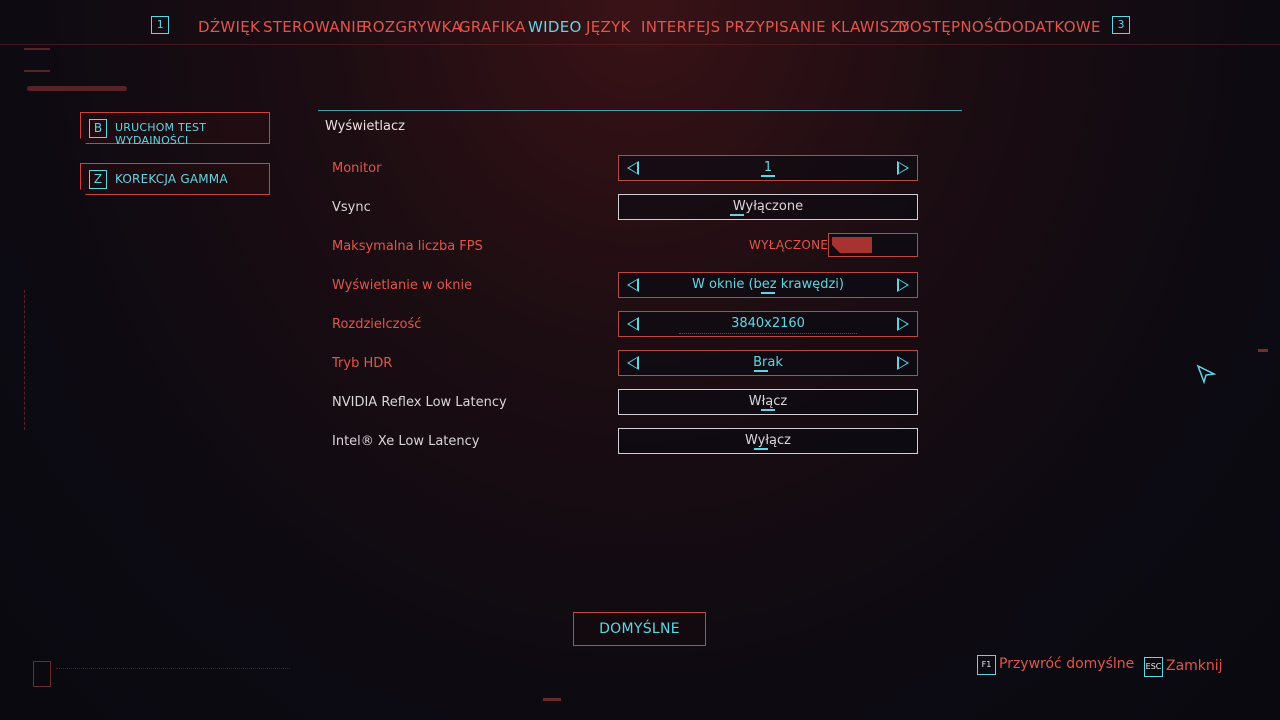 This screenshot has width=1280, height=720. I want to click on hud-decoration-bottom-center, so click(552, 699).